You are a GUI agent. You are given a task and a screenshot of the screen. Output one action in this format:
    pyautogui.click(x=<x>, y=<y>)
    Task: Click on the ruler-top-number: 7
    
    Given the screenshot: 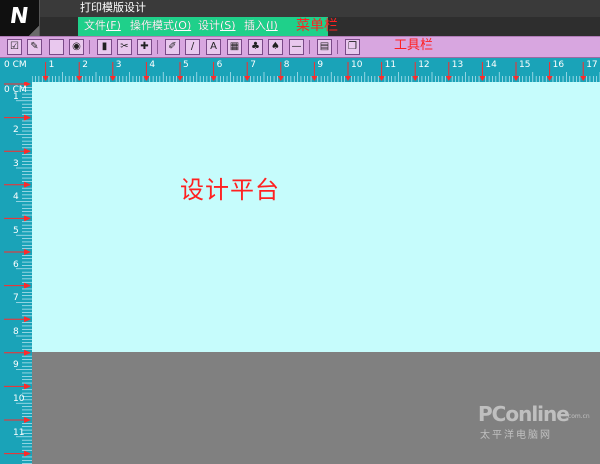 What is the action you would take?
    pyautogui.click(x=253, y=65)
    